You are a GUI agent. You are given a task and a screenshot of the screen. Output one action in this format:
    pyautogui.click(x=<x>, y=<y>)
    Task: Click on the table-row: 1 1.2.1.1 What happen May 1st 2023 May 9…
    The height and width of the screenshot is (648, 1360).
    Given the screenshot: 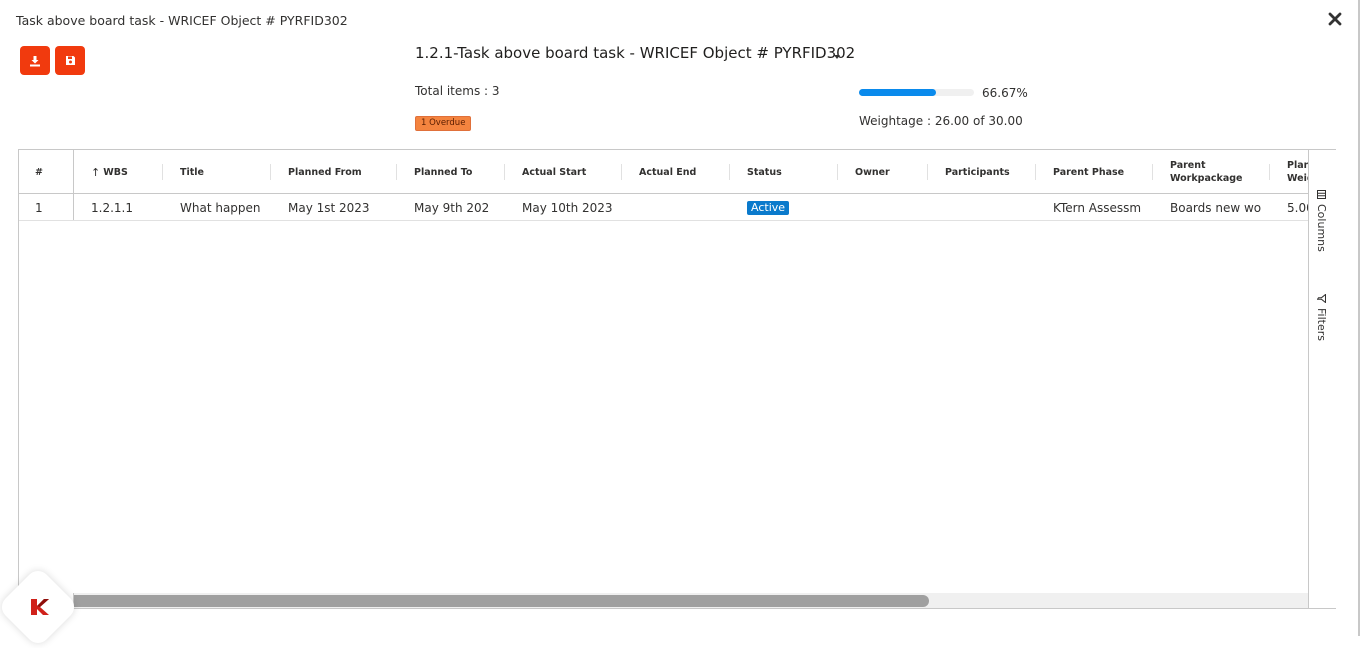 What is the action you would take?
    pyautogui.click(x=663, y=207)
    